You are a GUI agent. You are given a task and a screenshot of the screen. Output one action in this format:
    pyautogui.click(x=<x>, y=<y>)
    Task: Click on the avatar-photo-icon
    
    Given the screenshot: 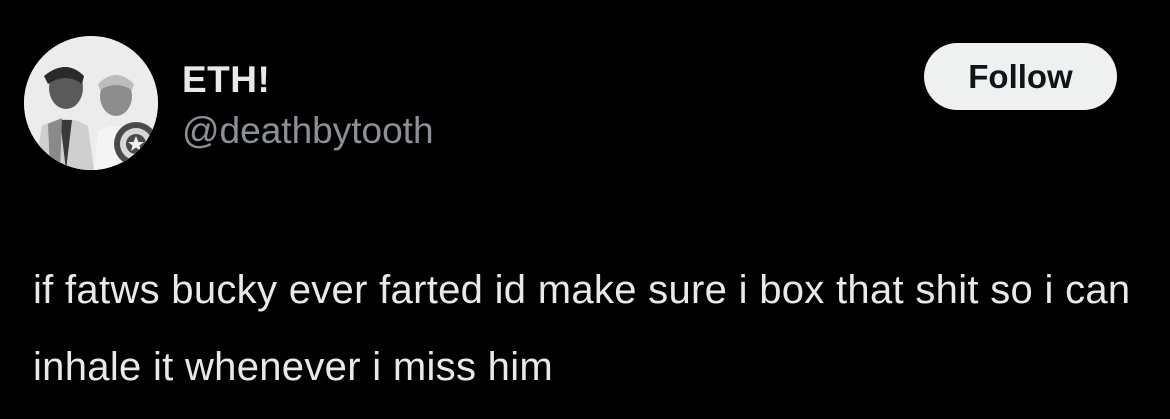 What is the action you would take?
    pyautogui.click(x=91, y=103)
    